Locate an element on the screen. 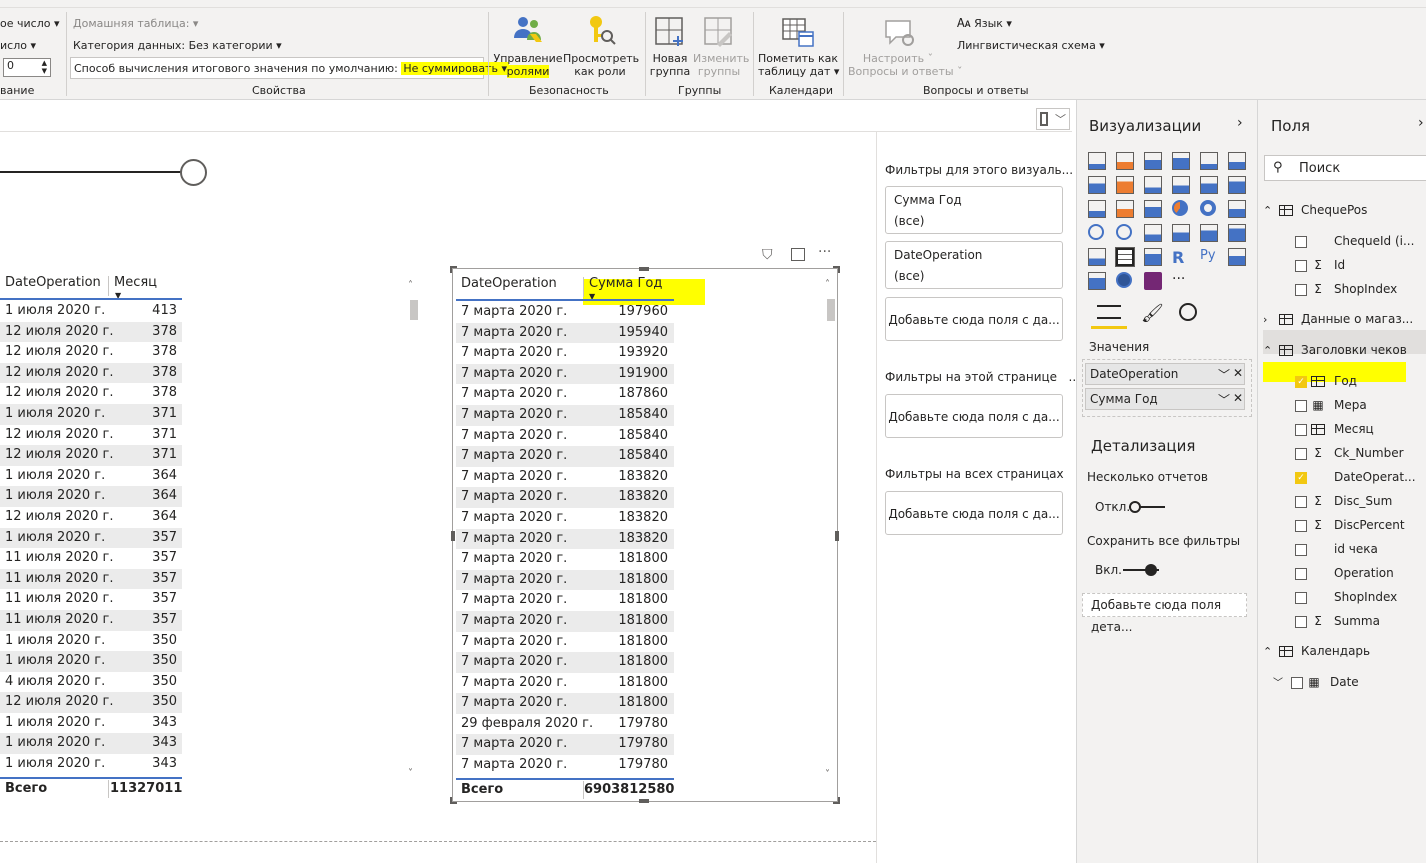 The width and height of the screenshot is (1426, 863). ribbon-chart-icon is located at coordinates (1237, 185).